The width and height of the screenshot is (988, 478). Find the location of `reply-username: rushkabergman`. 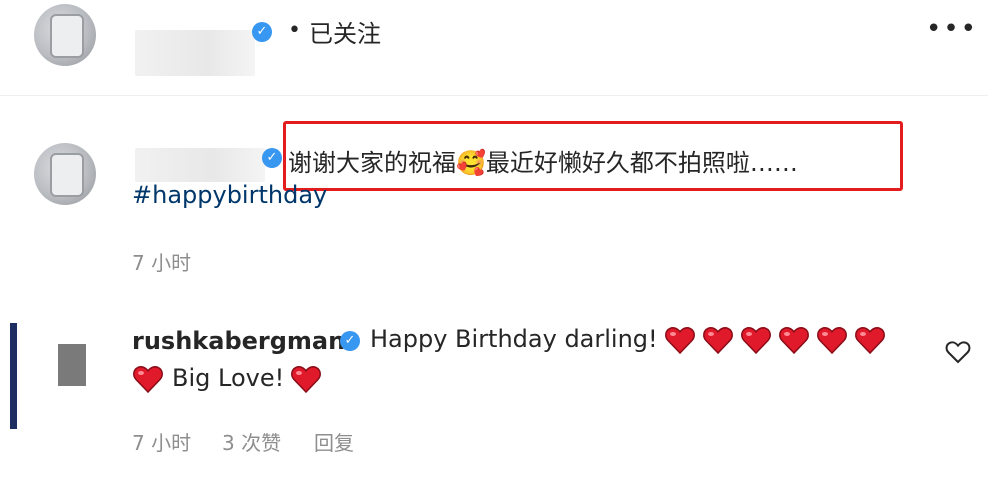

reply-username: rushkabergman is located at coordinates (238, 341).